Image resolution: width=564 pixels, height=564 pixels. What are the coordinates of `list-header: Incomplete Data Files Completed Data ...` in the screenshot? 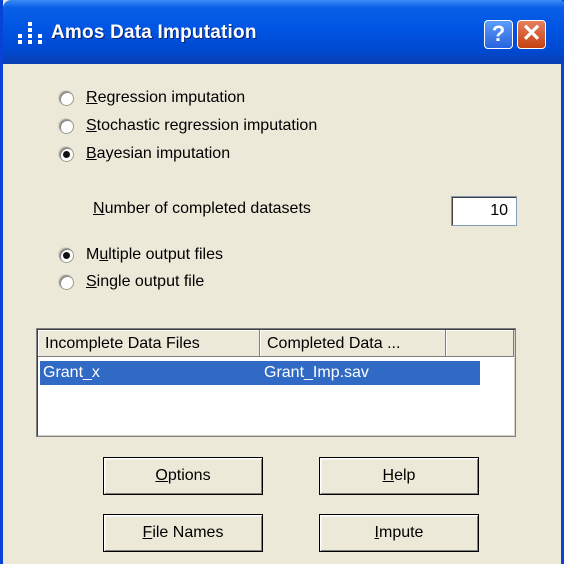 It's located at (276, 343).